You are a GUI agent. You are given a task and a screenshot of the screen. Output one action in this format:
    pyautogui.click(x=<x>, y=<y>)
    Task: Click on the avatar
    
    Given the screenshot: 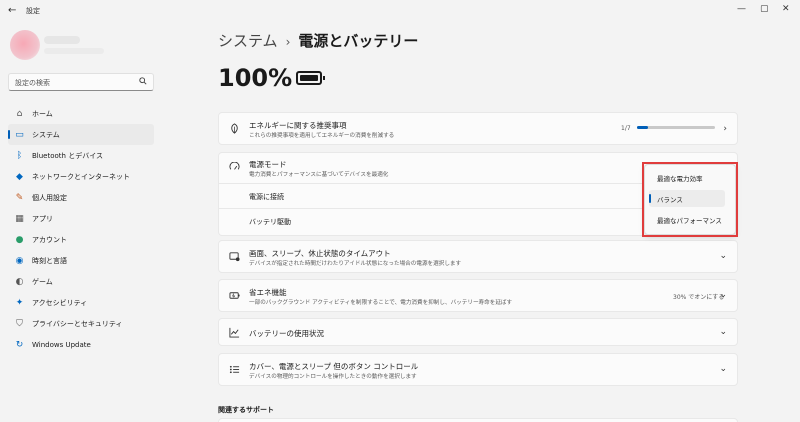 What is the action you would take?
    pyautogui.click(x=25, y=45)
    